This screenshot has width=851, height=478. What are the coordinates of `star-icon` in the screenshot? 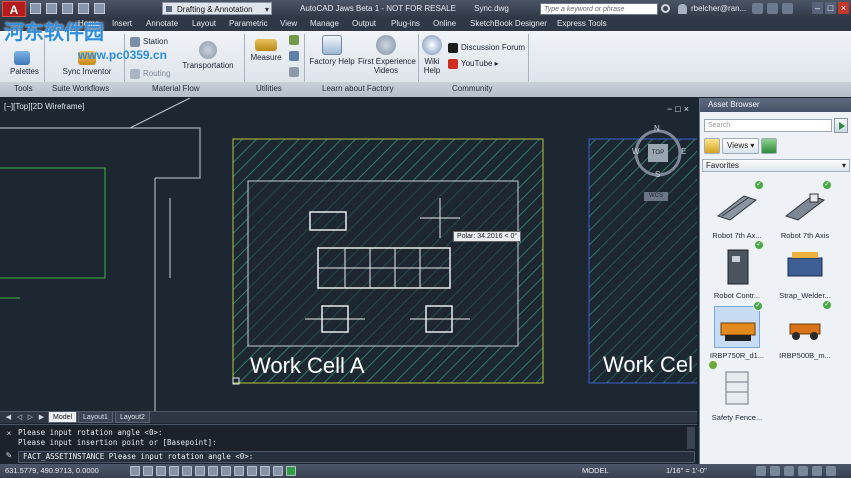 It's located at (772, 8).